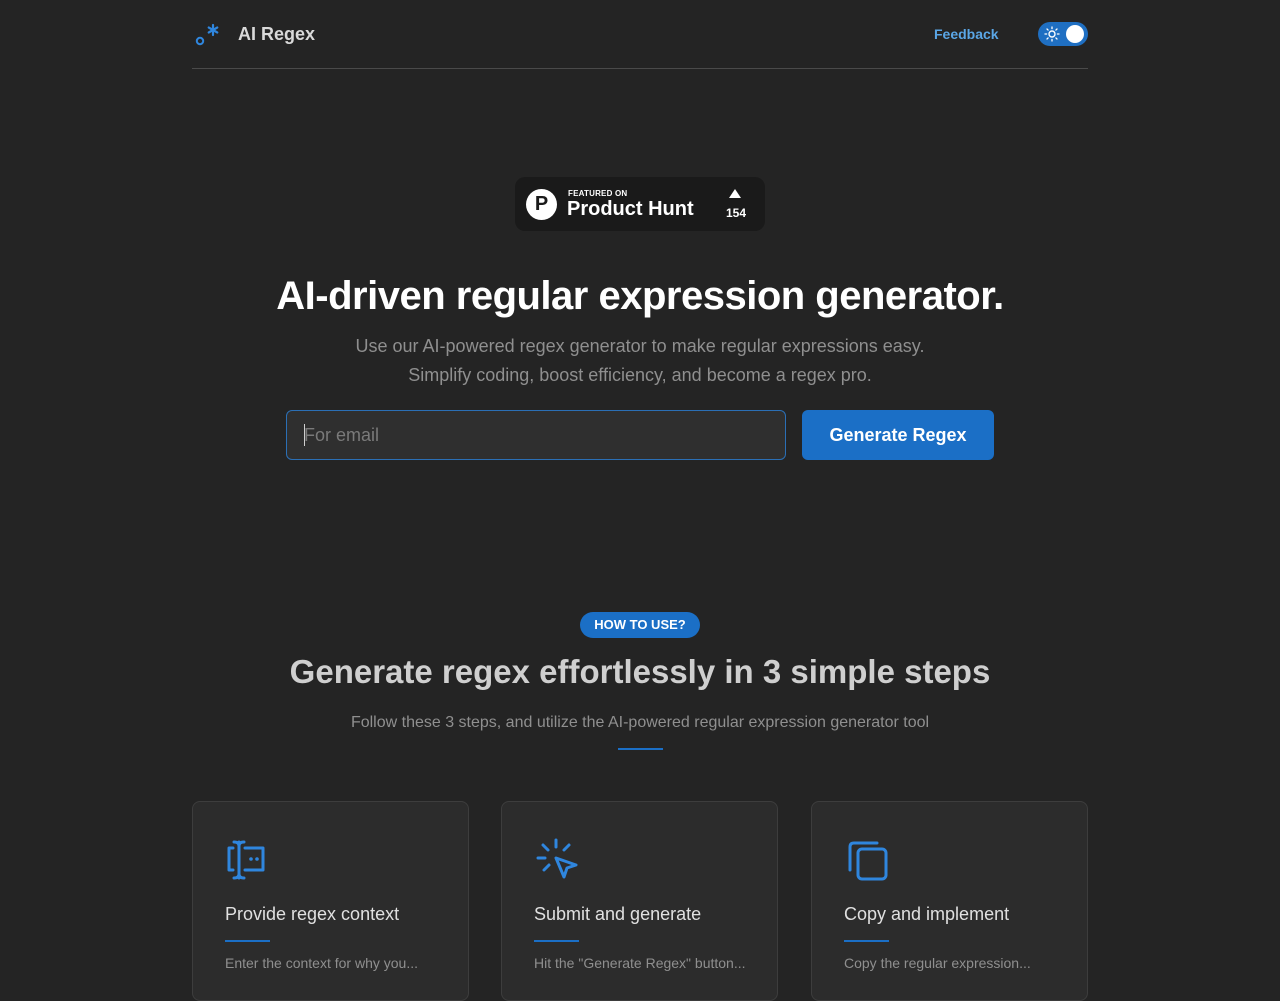 The height and width of the screenshot is (1001, 1280). Describe the element at coordinates (640, 34) in the screenshot. I see `site-header: AI Regex Feedback` at that location.